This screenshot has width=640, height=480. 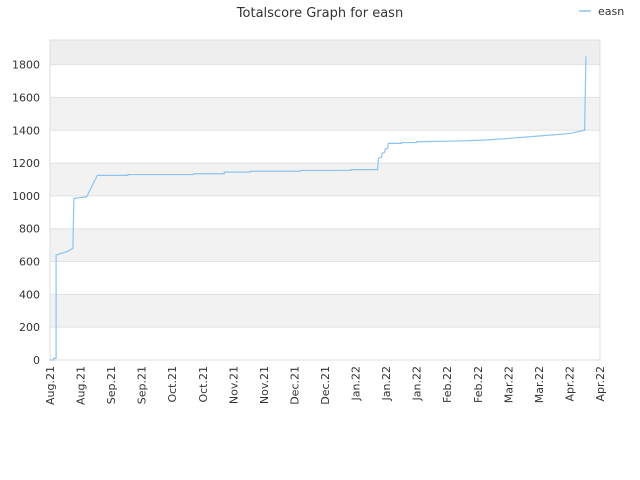 I want to click on y-tick-label: 400, so click(x=29, y=294).